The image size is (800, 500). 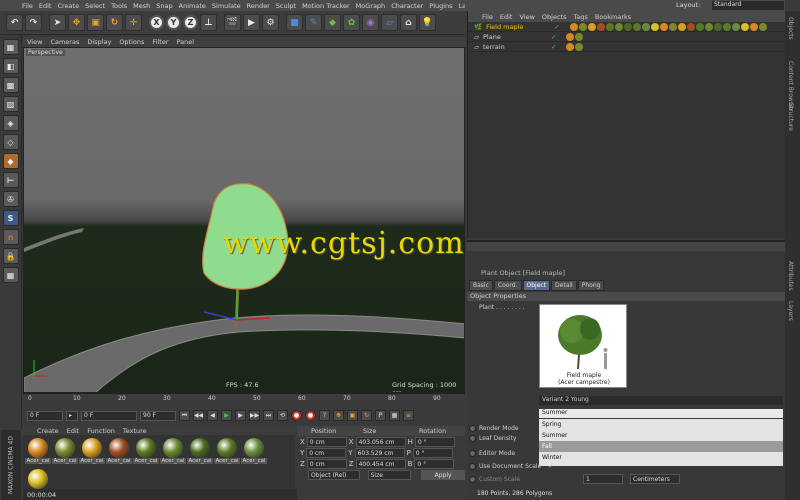 I want to click on menu-character: Character, so click(x=407, y=6).